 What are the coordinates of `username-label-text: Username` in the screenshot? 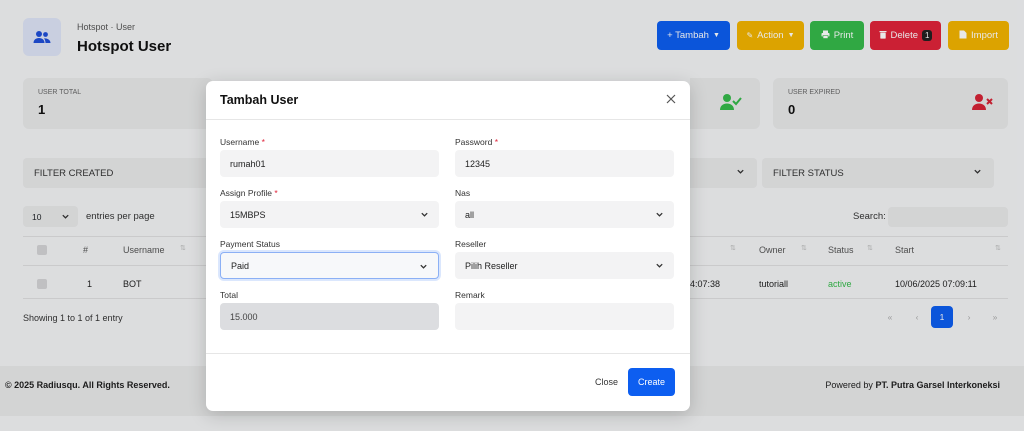 It's located at (240, 142).